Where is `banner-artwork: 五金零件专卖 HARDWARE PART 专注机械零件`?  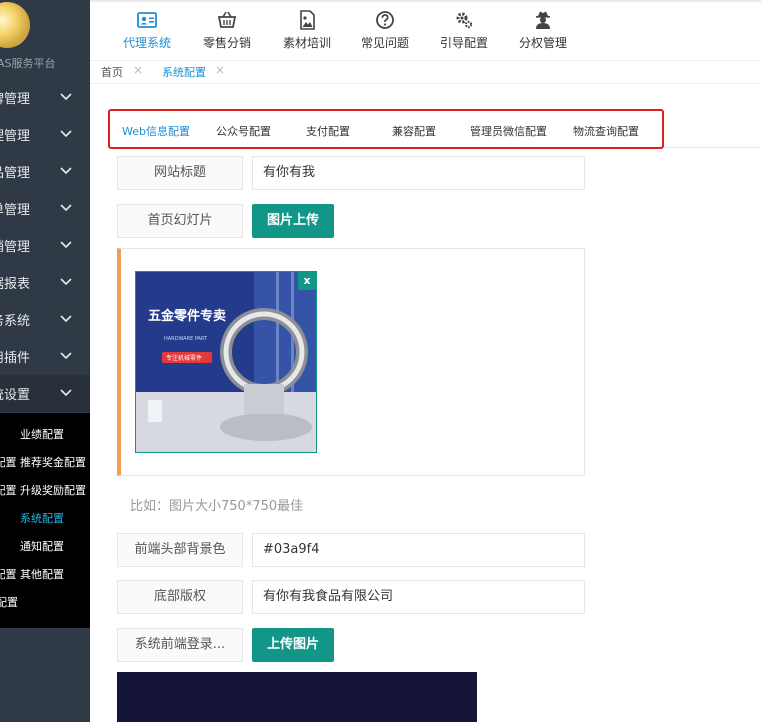 banner-artwork: 五金零件专卖 HARDWARE PART 专注机械零件 is located at coordinates (226, 362).